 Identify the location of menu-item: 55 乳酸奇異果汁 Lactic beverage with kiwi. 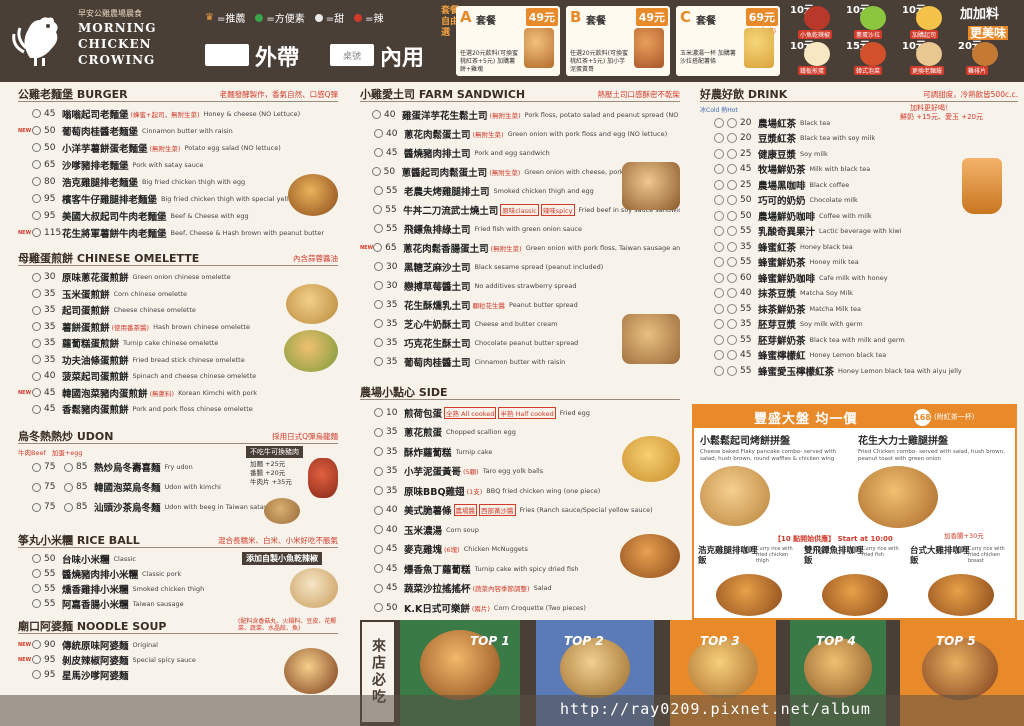
(859, 232).